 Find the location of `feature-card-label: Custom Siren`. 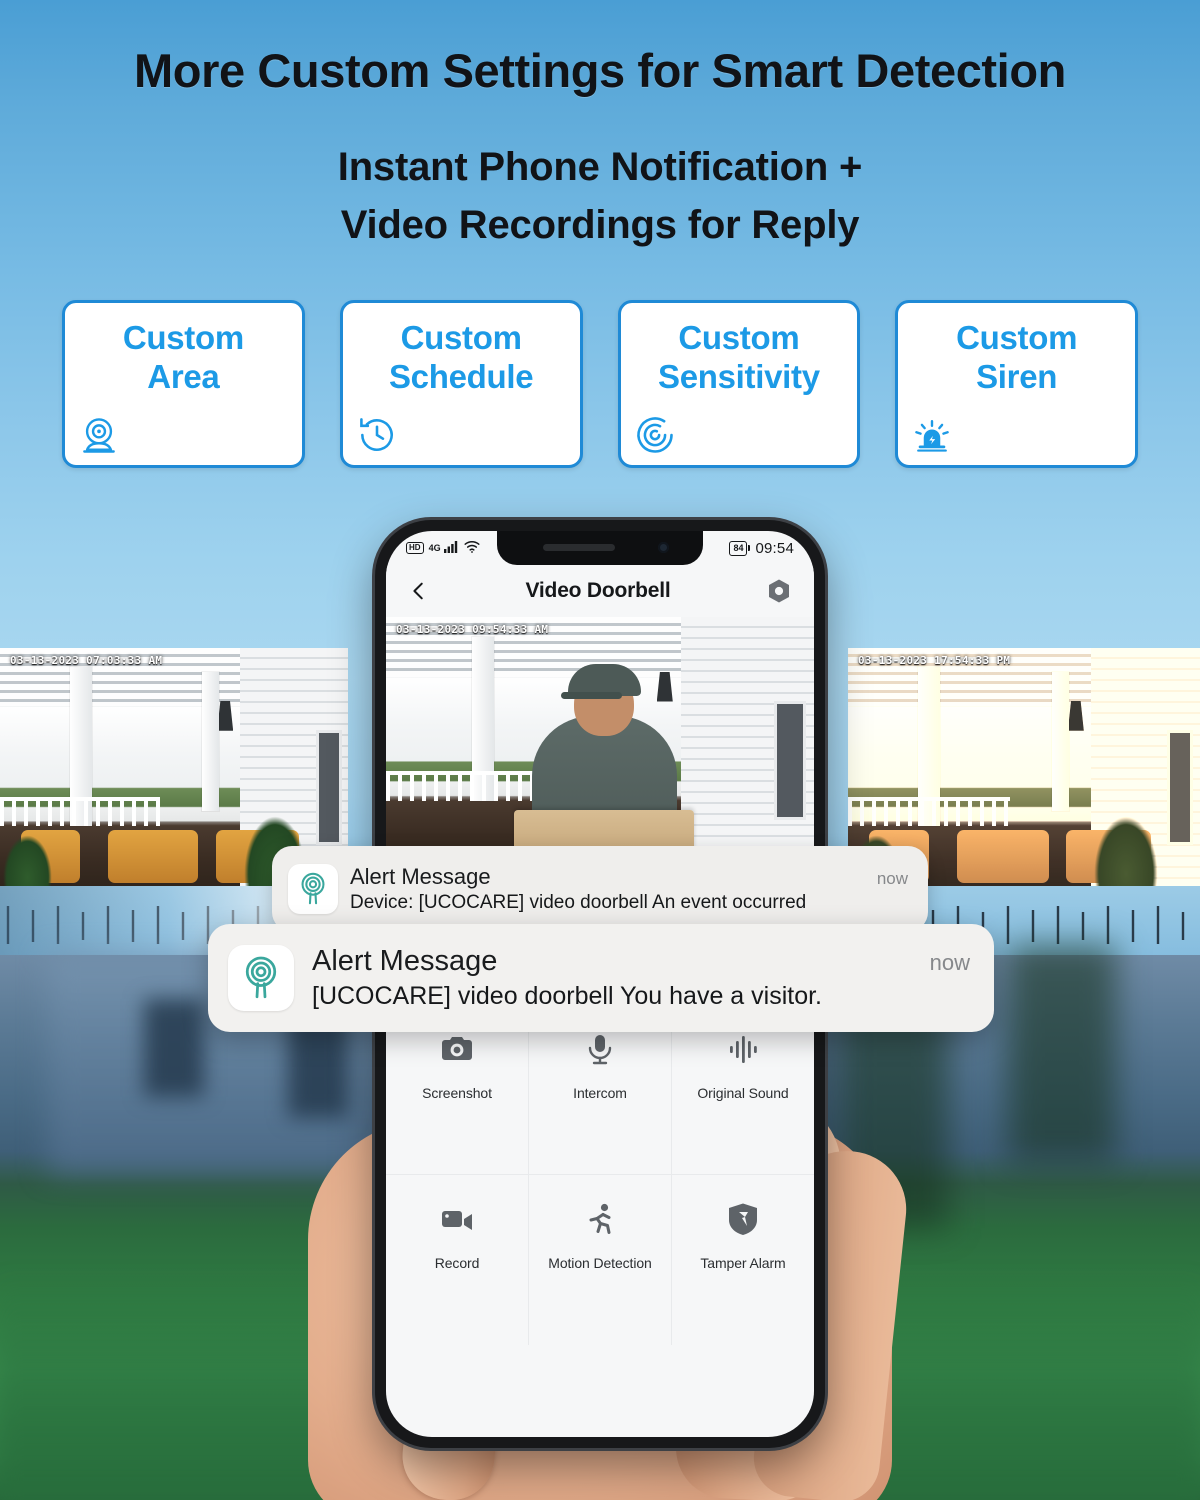

feature-card-label: Custom Siren is located at coordinates (1016, 358).